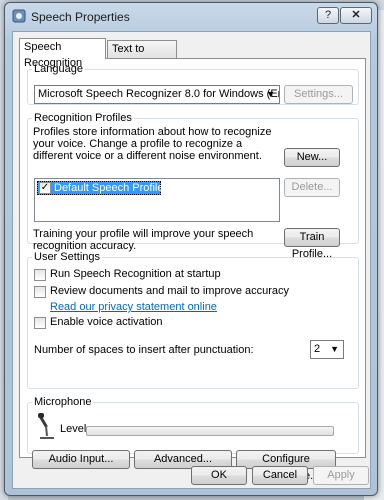 The height and width of the screenshot is (500, 384). Describe the element at coordinates (210, 431) in the screenshot. I see `microphone-level-meter` at that location.